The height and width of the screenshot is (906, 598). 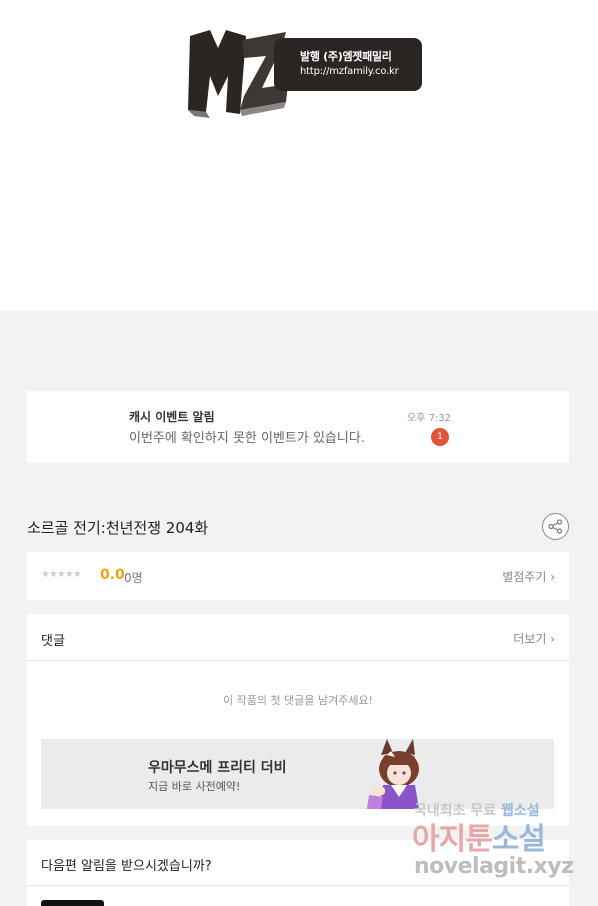 I want to click on notification-time: 오후 7:32, so click(x=429, y=418).